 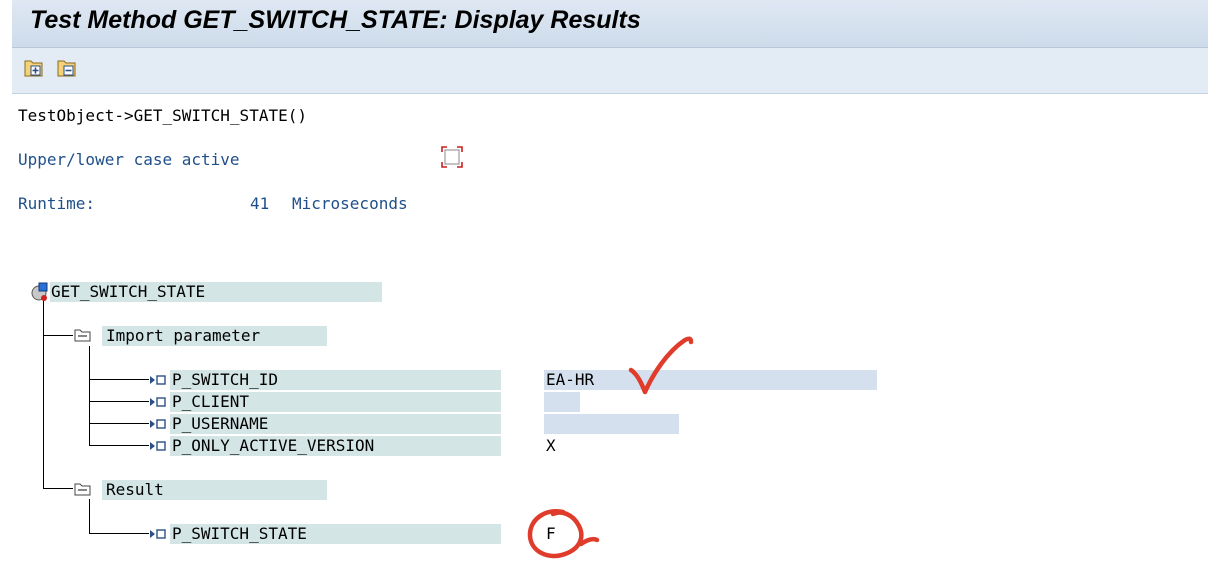 What do you see at coordinates (39, 291) in the screenshot?
I see `method-node-icon` at bounding box center [39, 291].